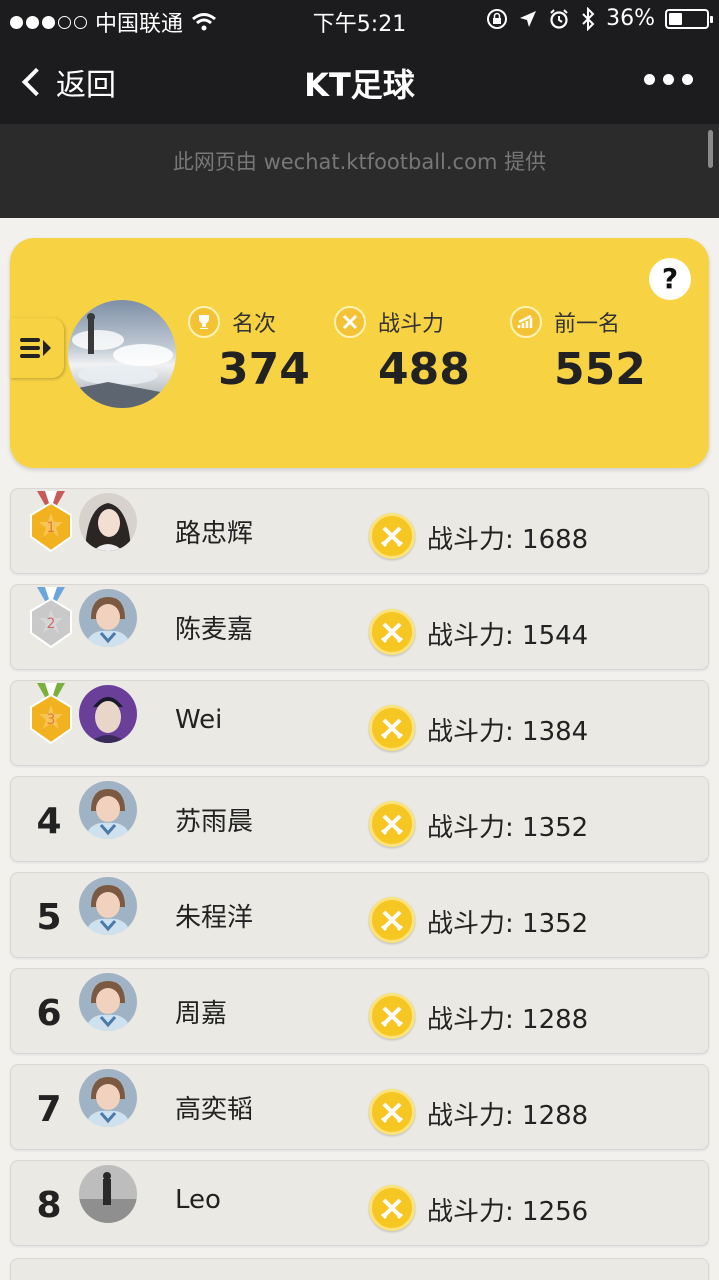 The width and height of the screenshot is (719, 1280). What do you see at coordinates (359, 627) in the screenshot?
I see `ranking-row: 2 陈麦嘉 战斗力: 1544` at bounding box center [359, 627].